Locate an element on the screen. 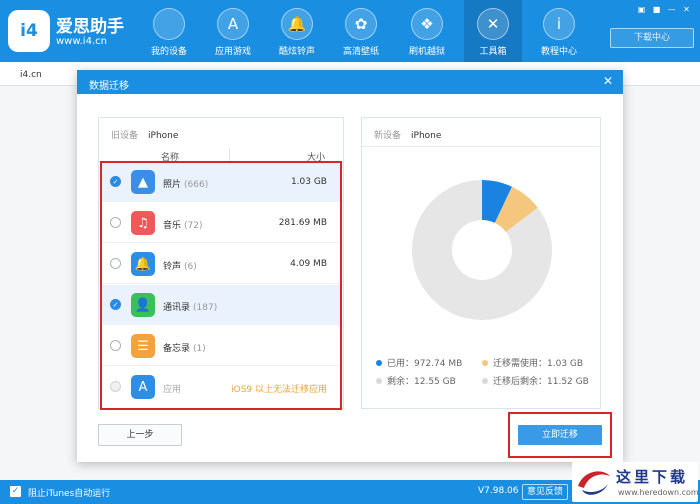 Image resolution: width=700 pixels, height=504 pixels. watermark-swoosh-icon is located at coordinates (594, 483).